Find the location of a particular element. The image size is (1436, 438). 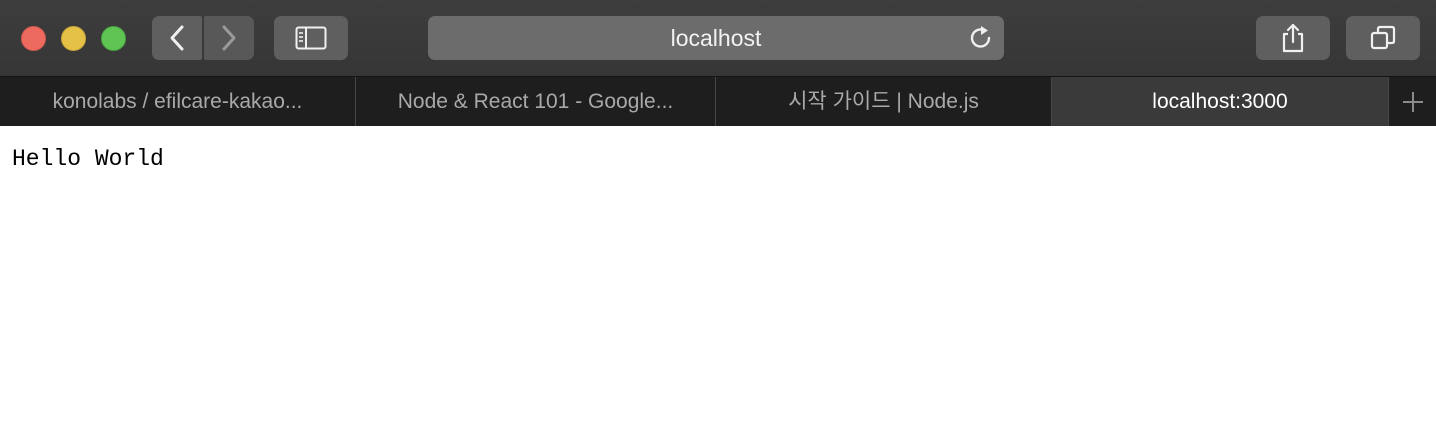

close-window-button is located at coordinates (33, 38).